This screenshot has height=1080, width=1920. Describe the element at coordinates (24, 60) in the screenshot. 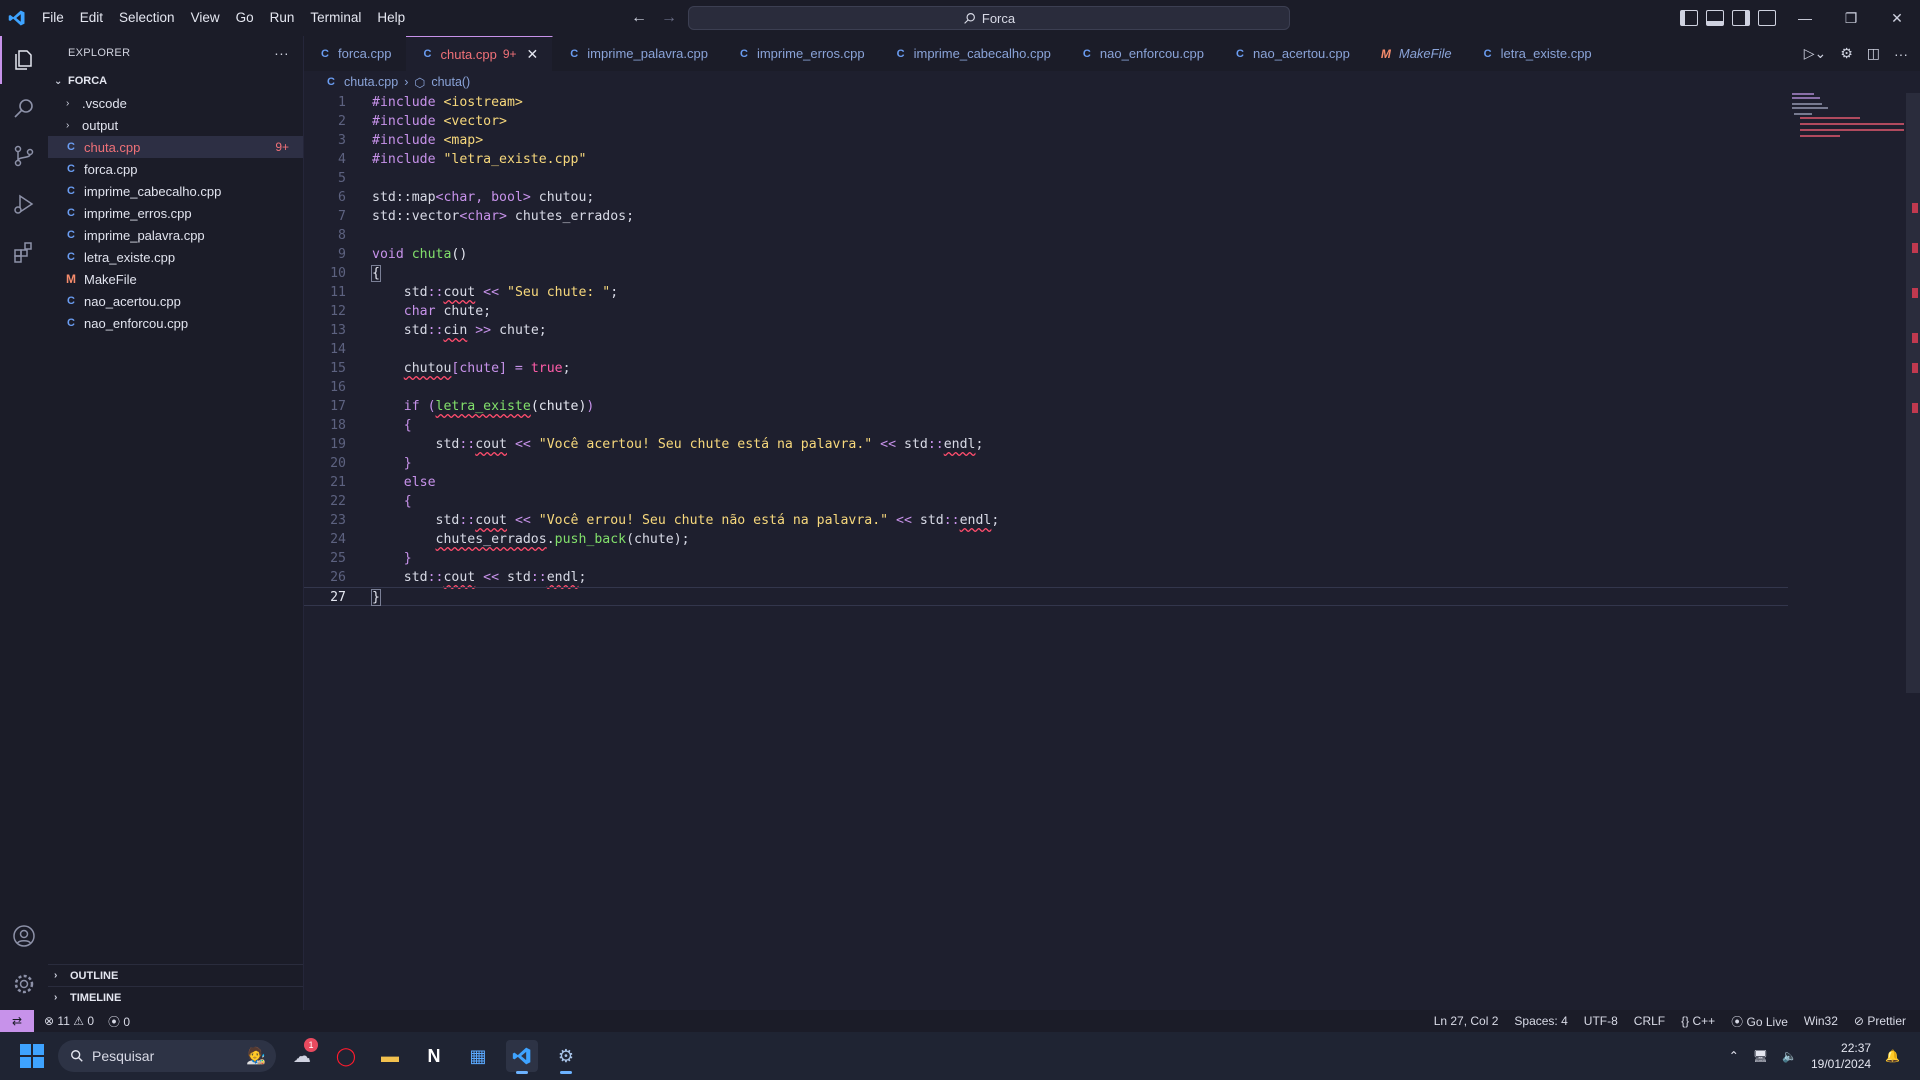

I see `explorer-icon` at that location.